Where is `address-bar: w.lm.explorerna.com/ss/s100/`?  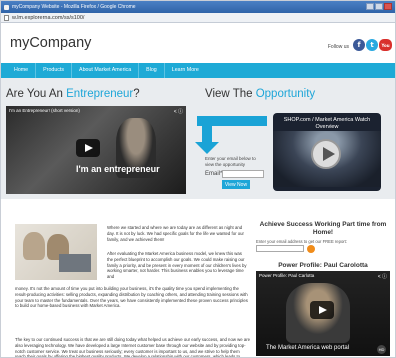 address-bar: w.lm.explorerna.com/ss/s100/ is located at coordinates (198, 18).